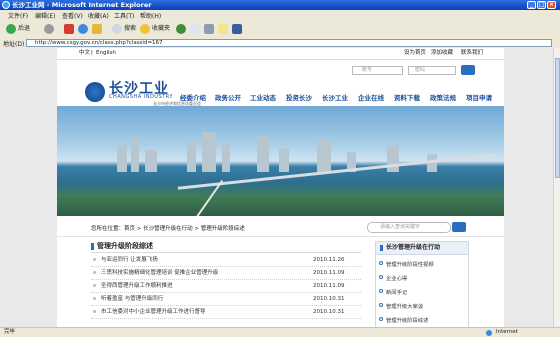 This screenshot has width=560, height=337. Describe the element at coordinates (168, 228) in the screenshot. I see `breadcrumb: 您所在位置：首页 > 长沙管理升级在行动 > 管理升级阶段综述` at that location.